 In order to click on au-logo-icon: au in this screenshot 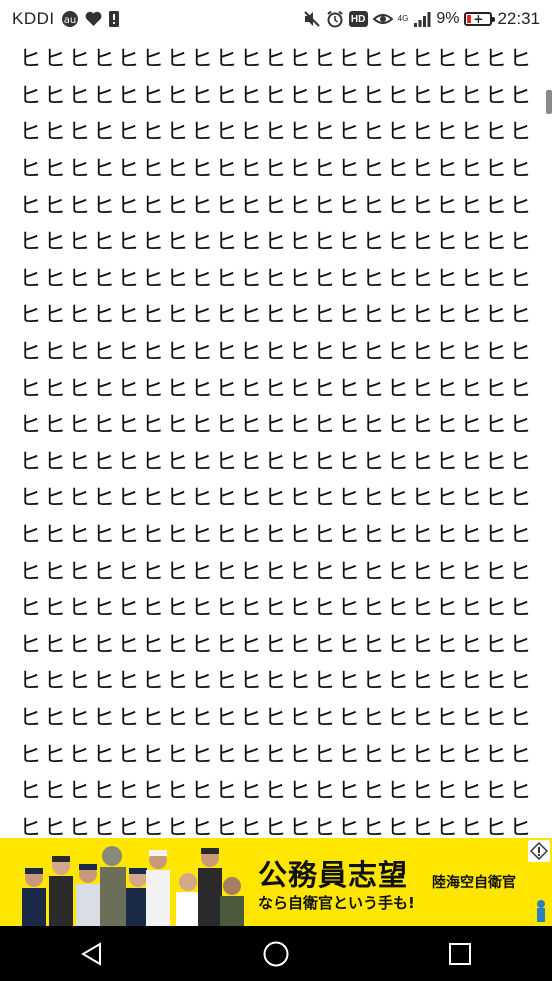, I will do `click(70, 19)`.